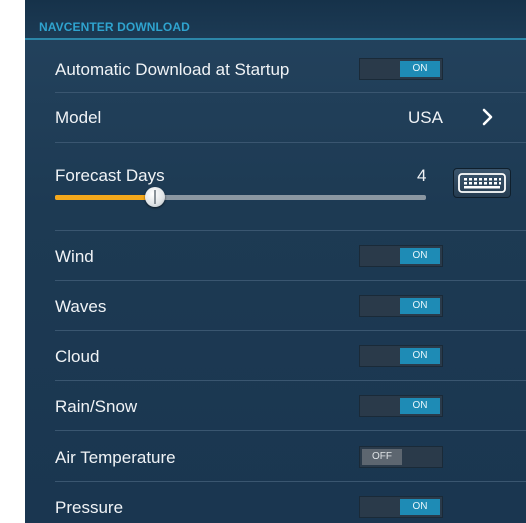 The width and height of the screenshot is (526, 523). I want to click on chevron-right-icon, so click(488, 117).